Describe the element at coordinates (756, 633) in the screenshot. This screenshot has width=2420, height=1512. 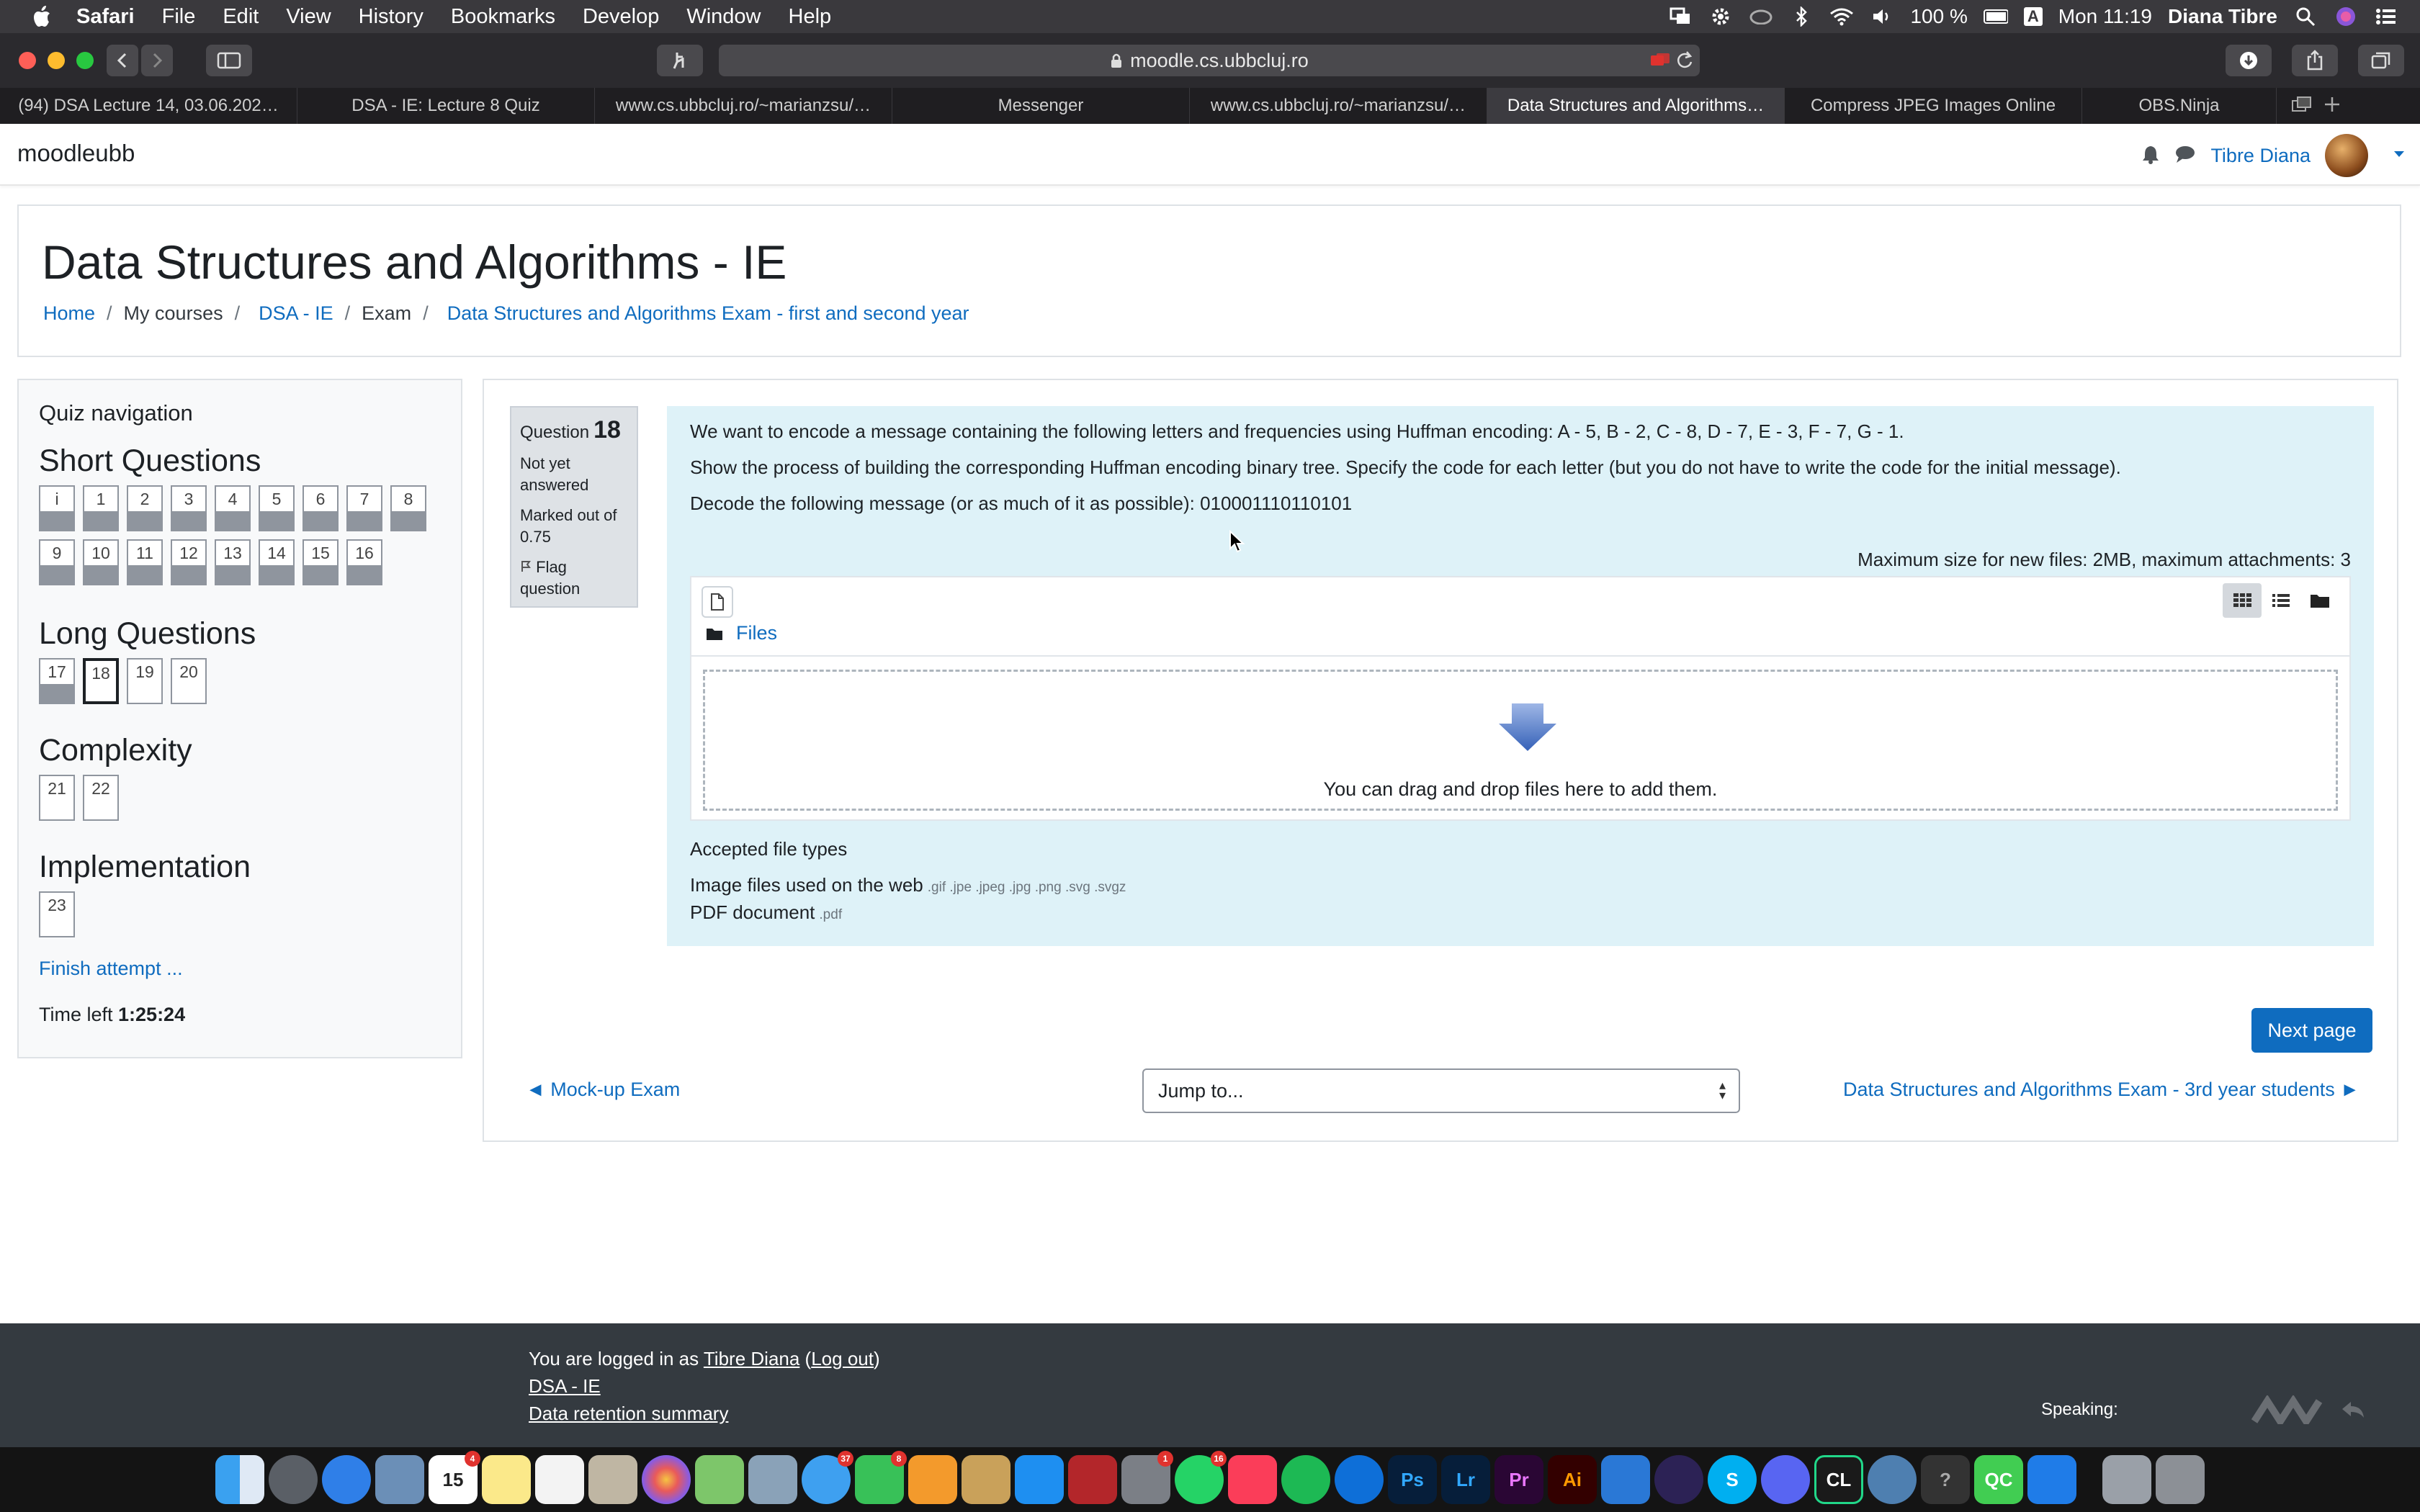
I see `files-link: Files` at that location.